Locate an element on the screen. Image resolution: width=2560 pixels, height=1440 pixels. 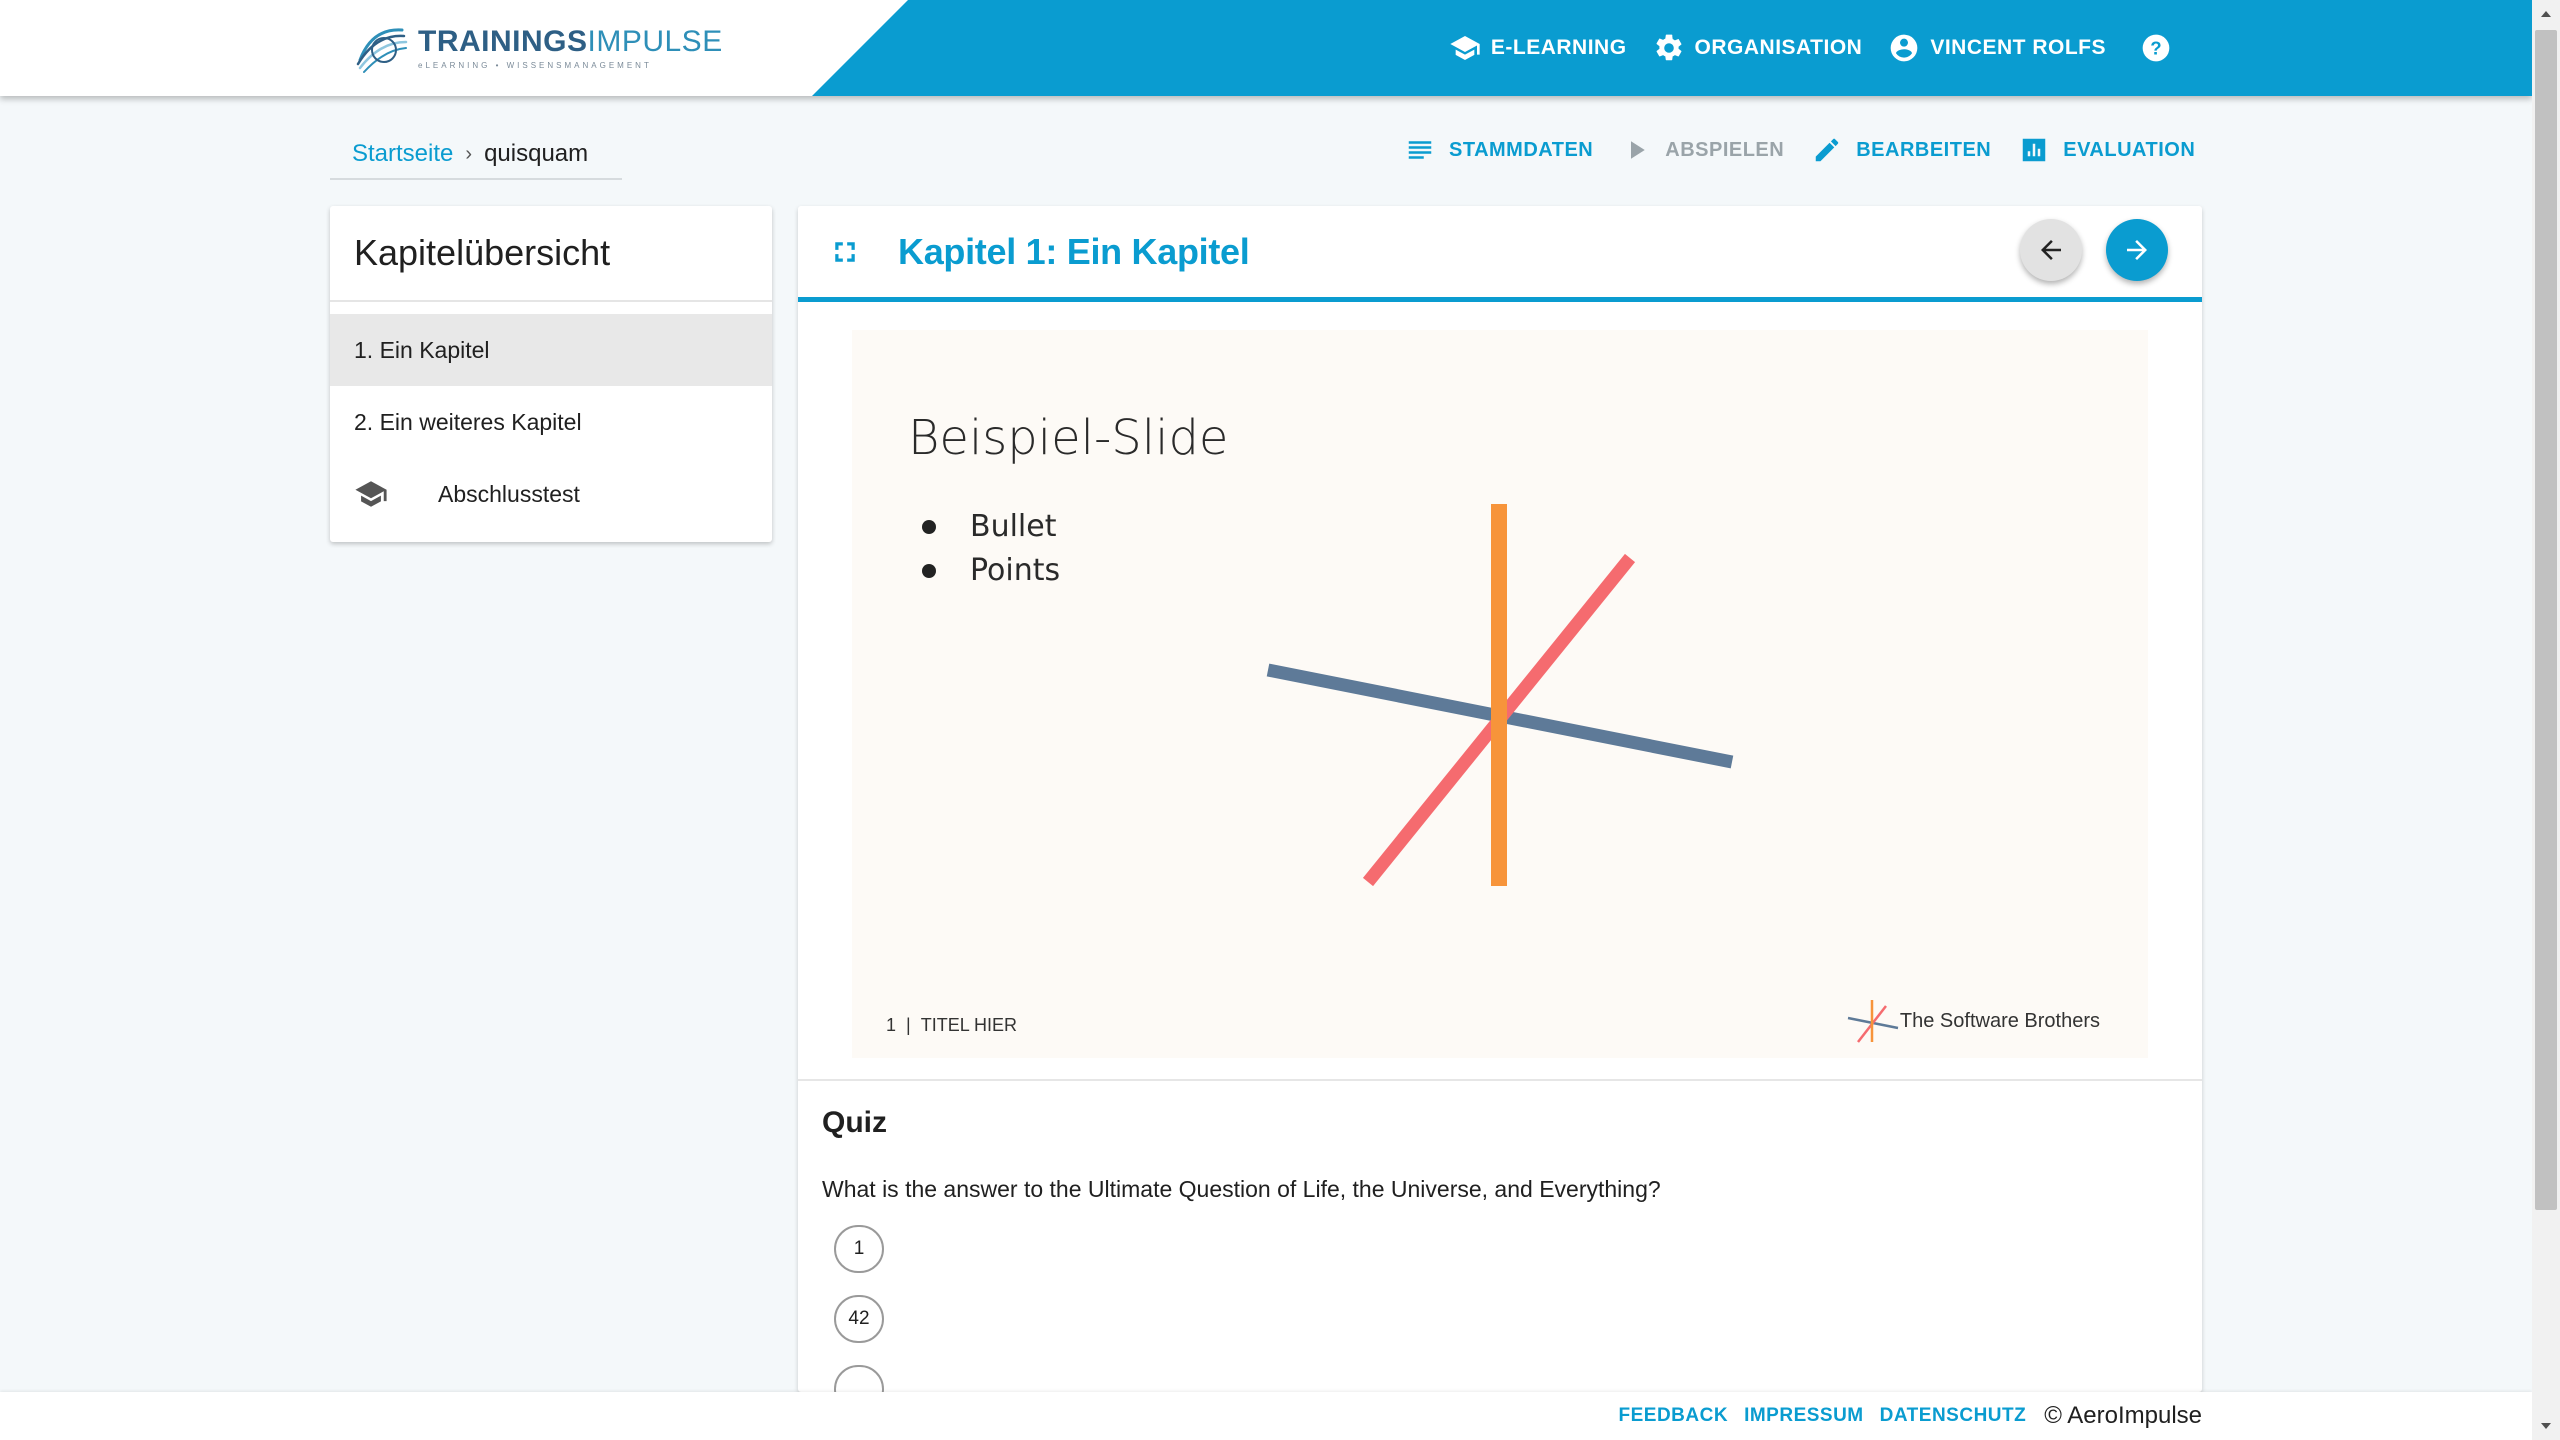
help-circle-icon: ? is located at coordinates (2156, 48).